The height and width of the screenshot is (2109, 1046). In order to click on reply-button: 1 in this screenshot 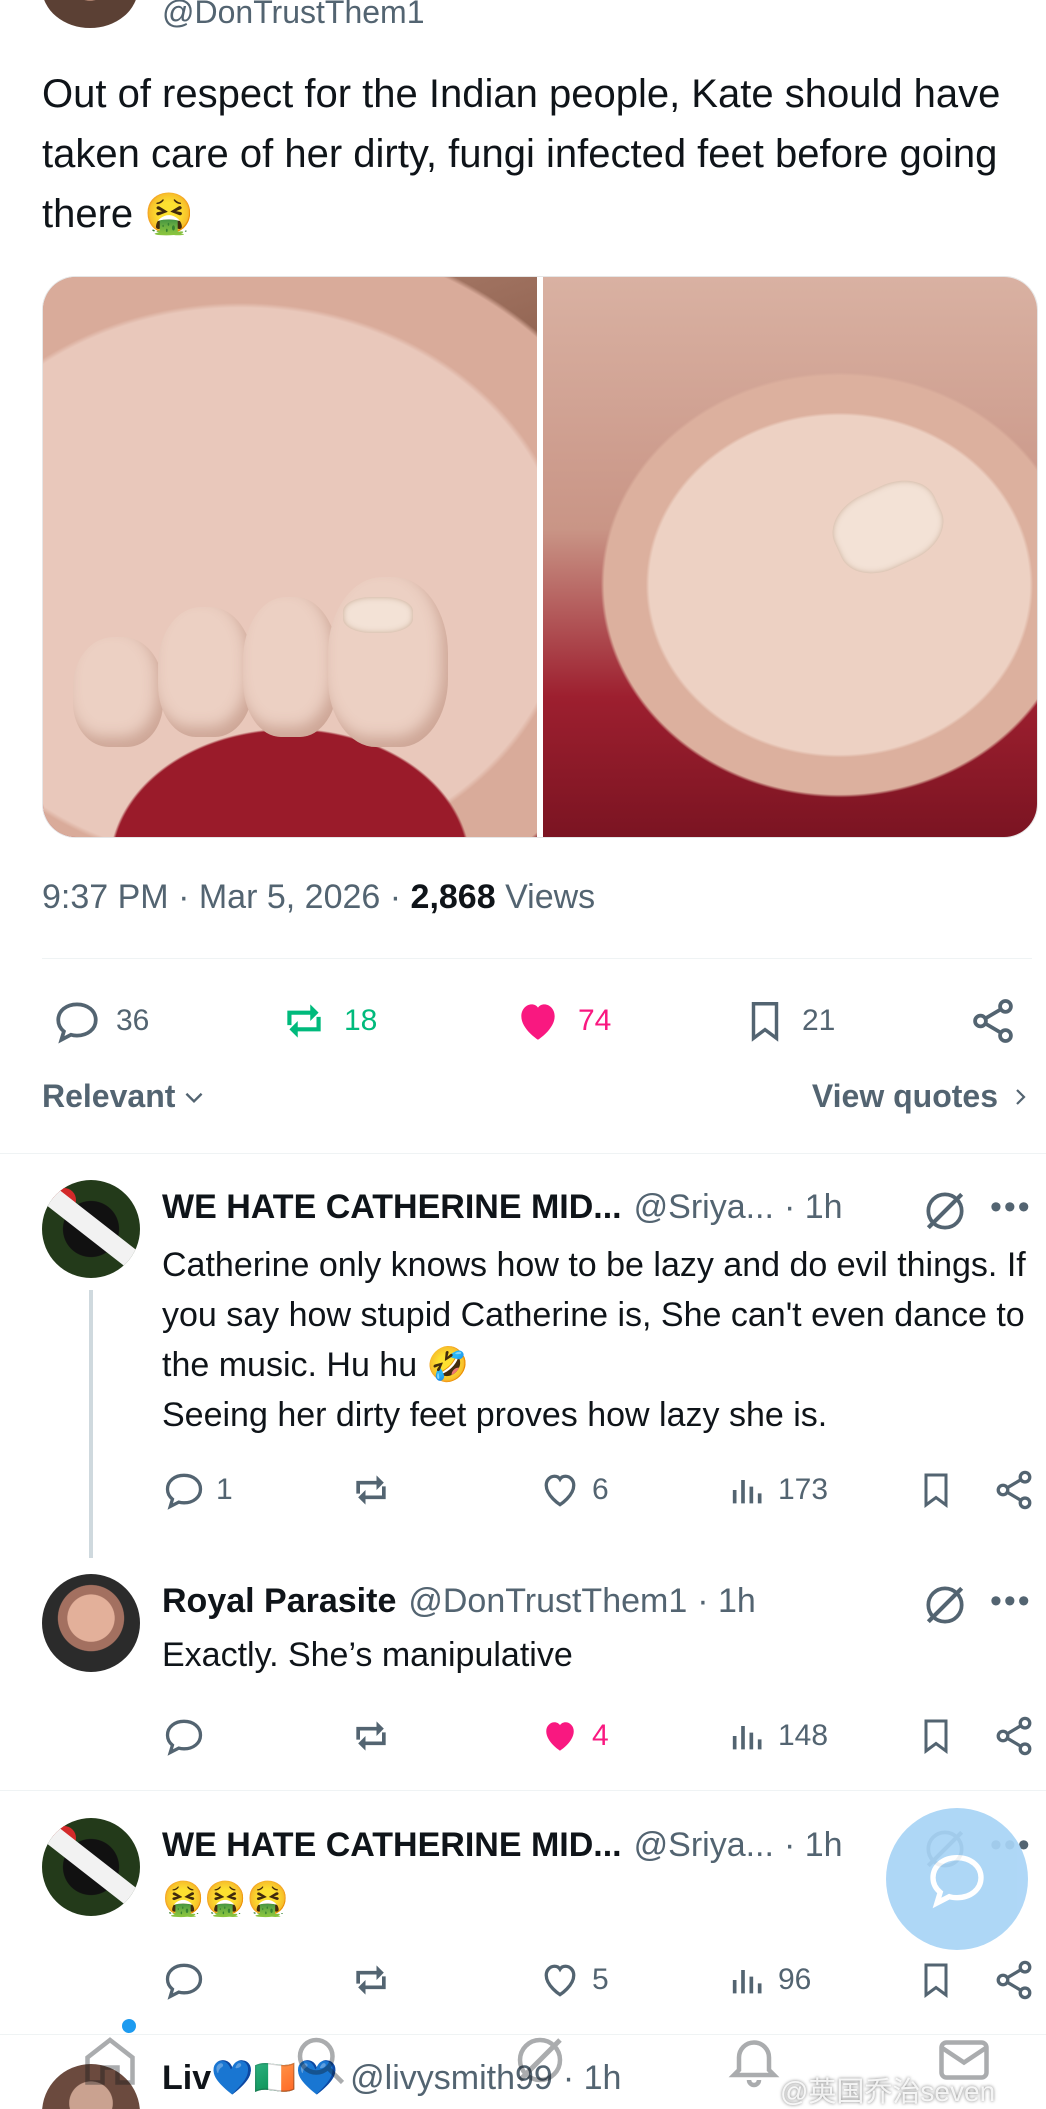, I will do `click(197, 1490)`.